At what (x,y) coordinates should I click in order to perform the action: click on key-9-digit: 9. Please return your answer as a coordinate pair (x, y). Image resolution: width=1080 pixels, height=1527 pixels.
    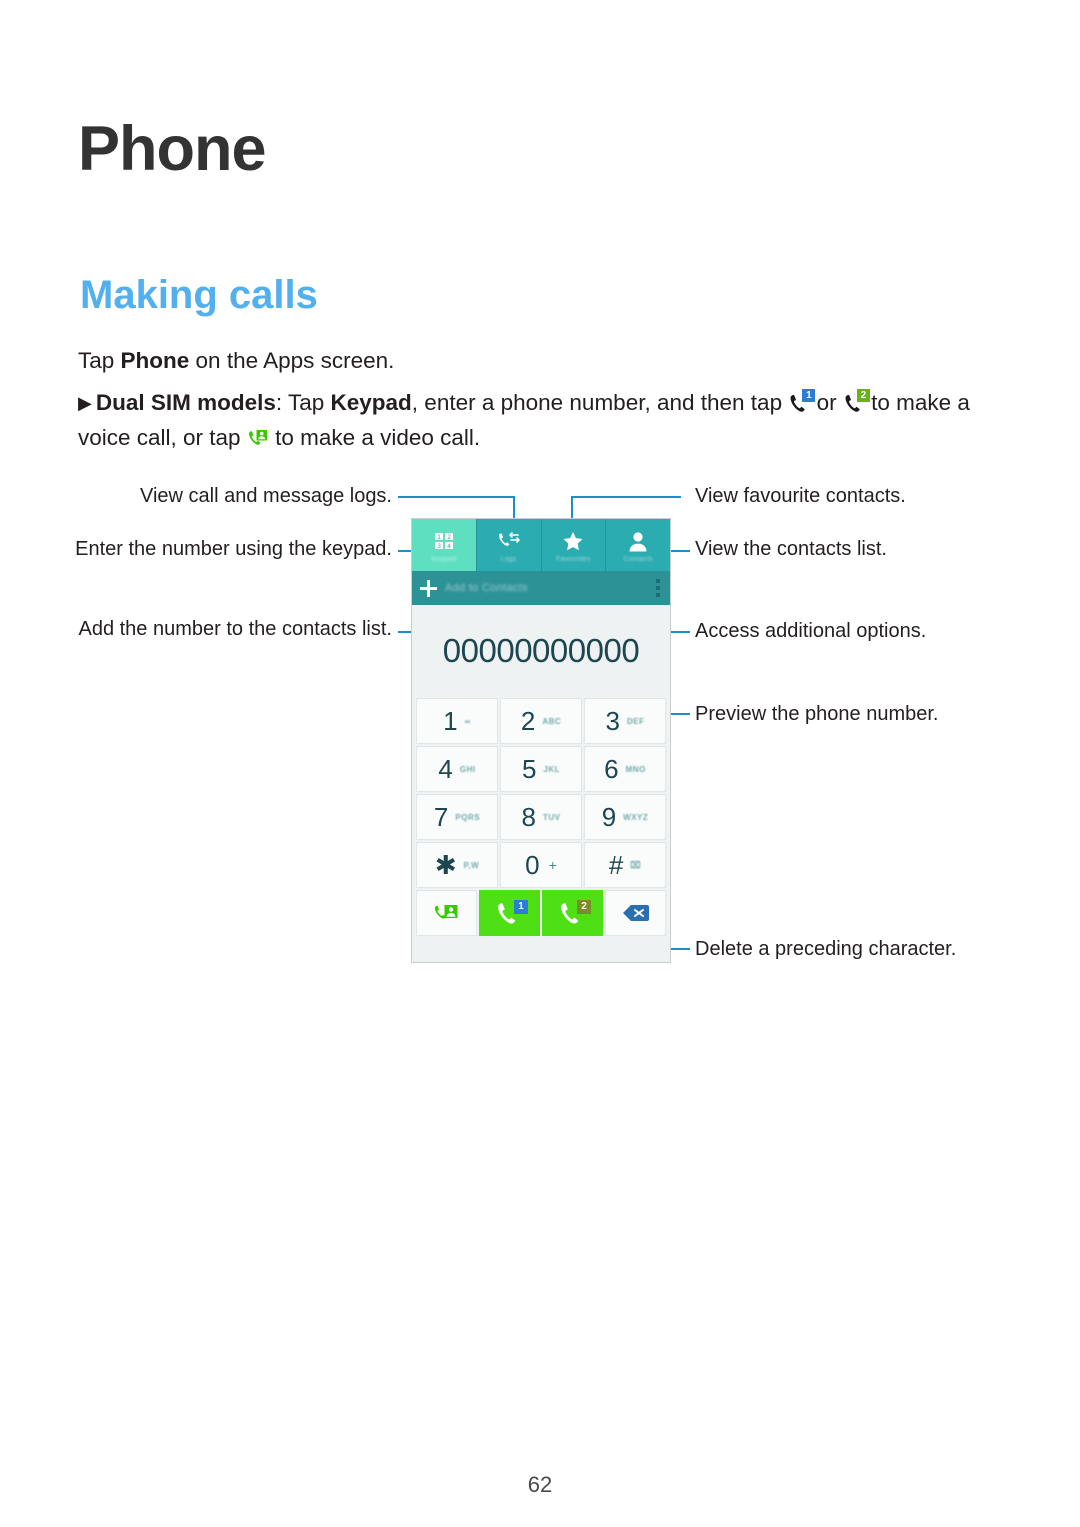
    Looking at the image, I should click on (609, 816).